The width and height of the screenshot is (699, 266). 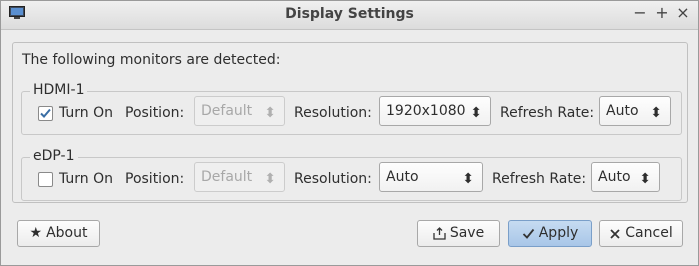 I want to click on resolution-select: Auto ⬍, so click(x=431, y=177).